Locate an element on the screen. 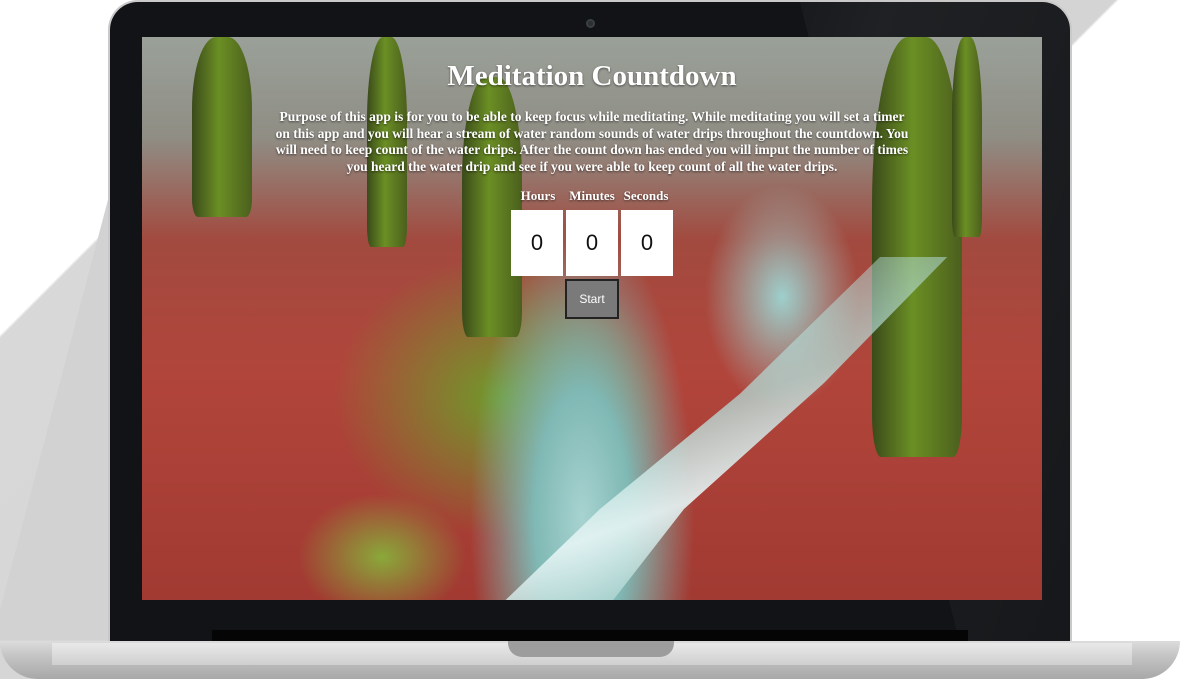 This screenshot has width=1180, height=679. hinge-notch is located at coordinates (591, 649).